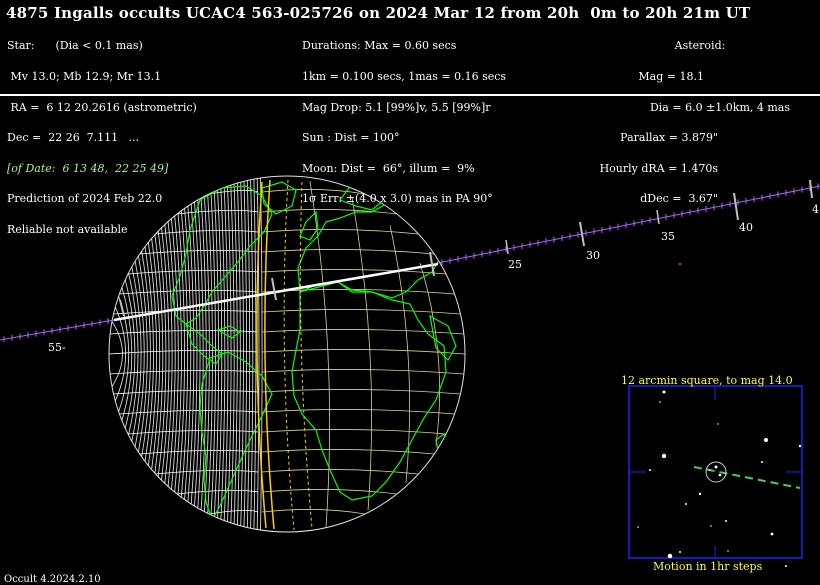 This screenshot has width=820, height=585. What do you see at coordinates (707, 380) in the screenshot?
I see `inset-title: 12 arcmin square, to mag 14.0` at bounding box center [707, 380].